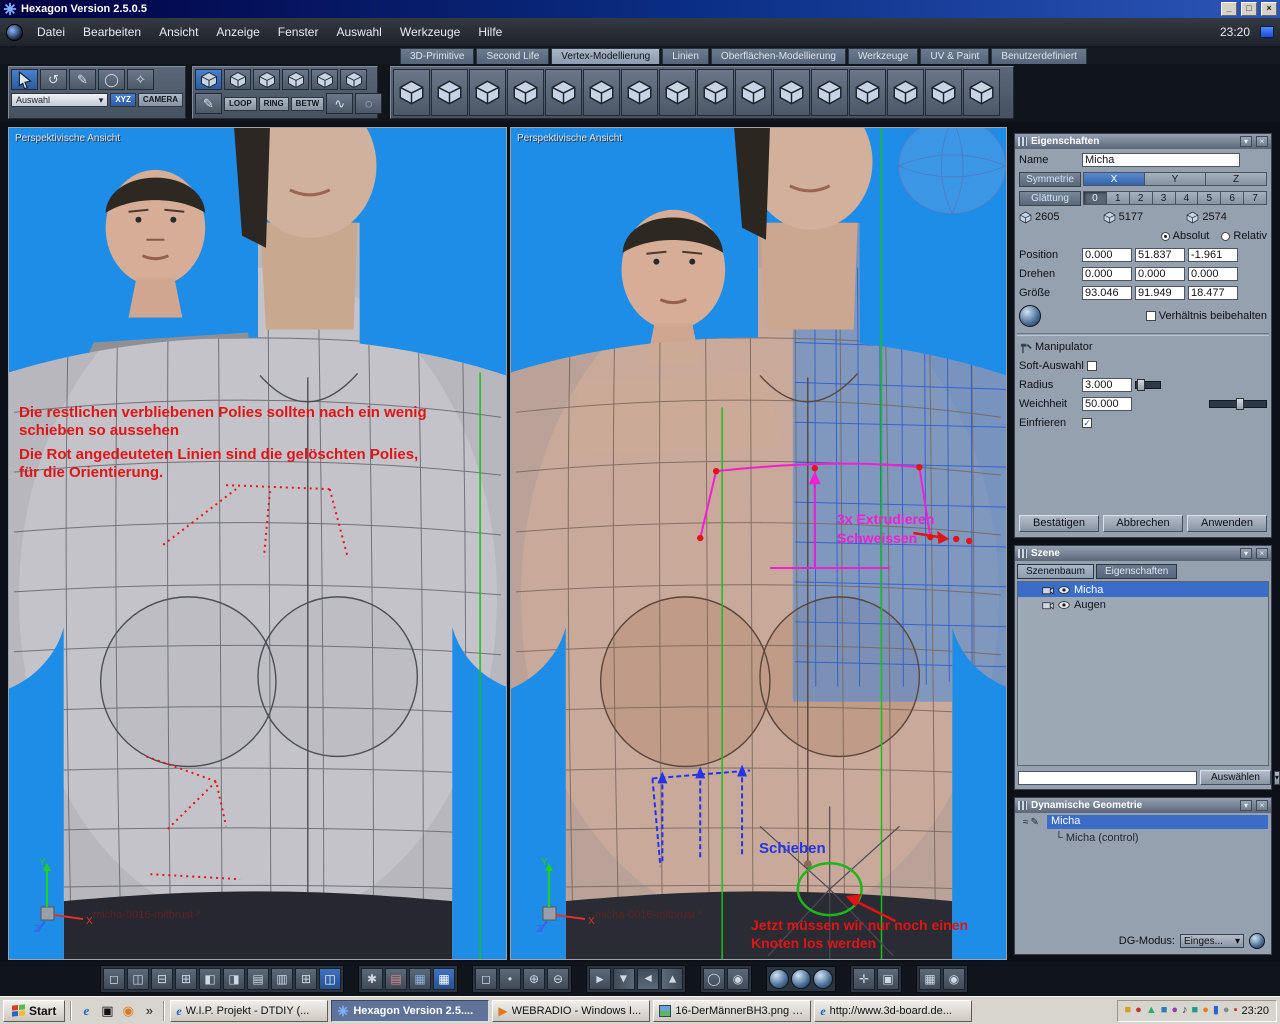  What do you see at coordinates (778, 56) in the screenshot?
I see `tab-oberflaechen-modellierung: Oberflächen-Modellierung` at bounding box center [778, 56].